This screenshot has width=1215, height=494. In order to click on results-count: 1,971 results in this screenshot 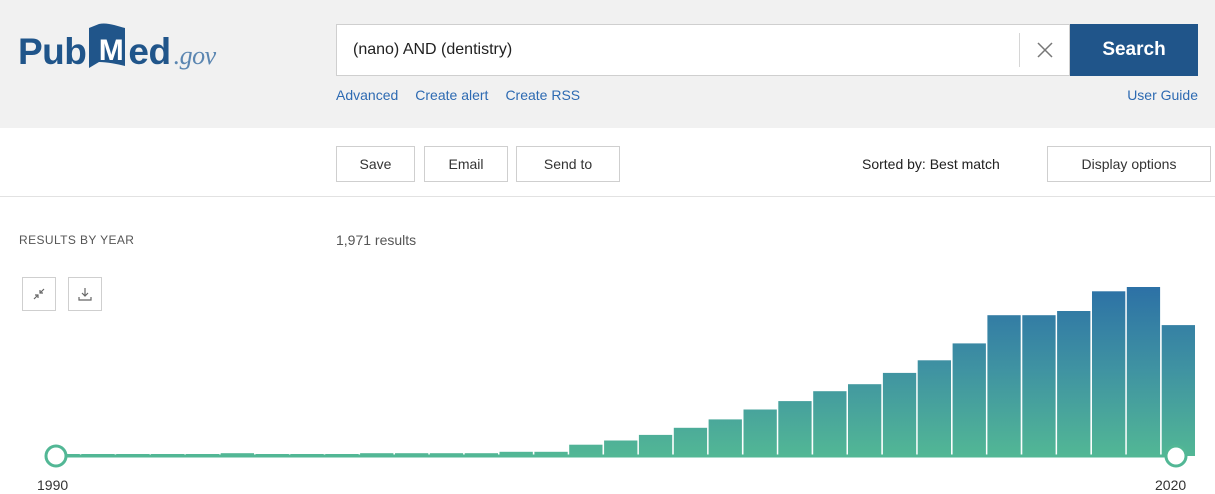, I will do `click(376, 240)`.